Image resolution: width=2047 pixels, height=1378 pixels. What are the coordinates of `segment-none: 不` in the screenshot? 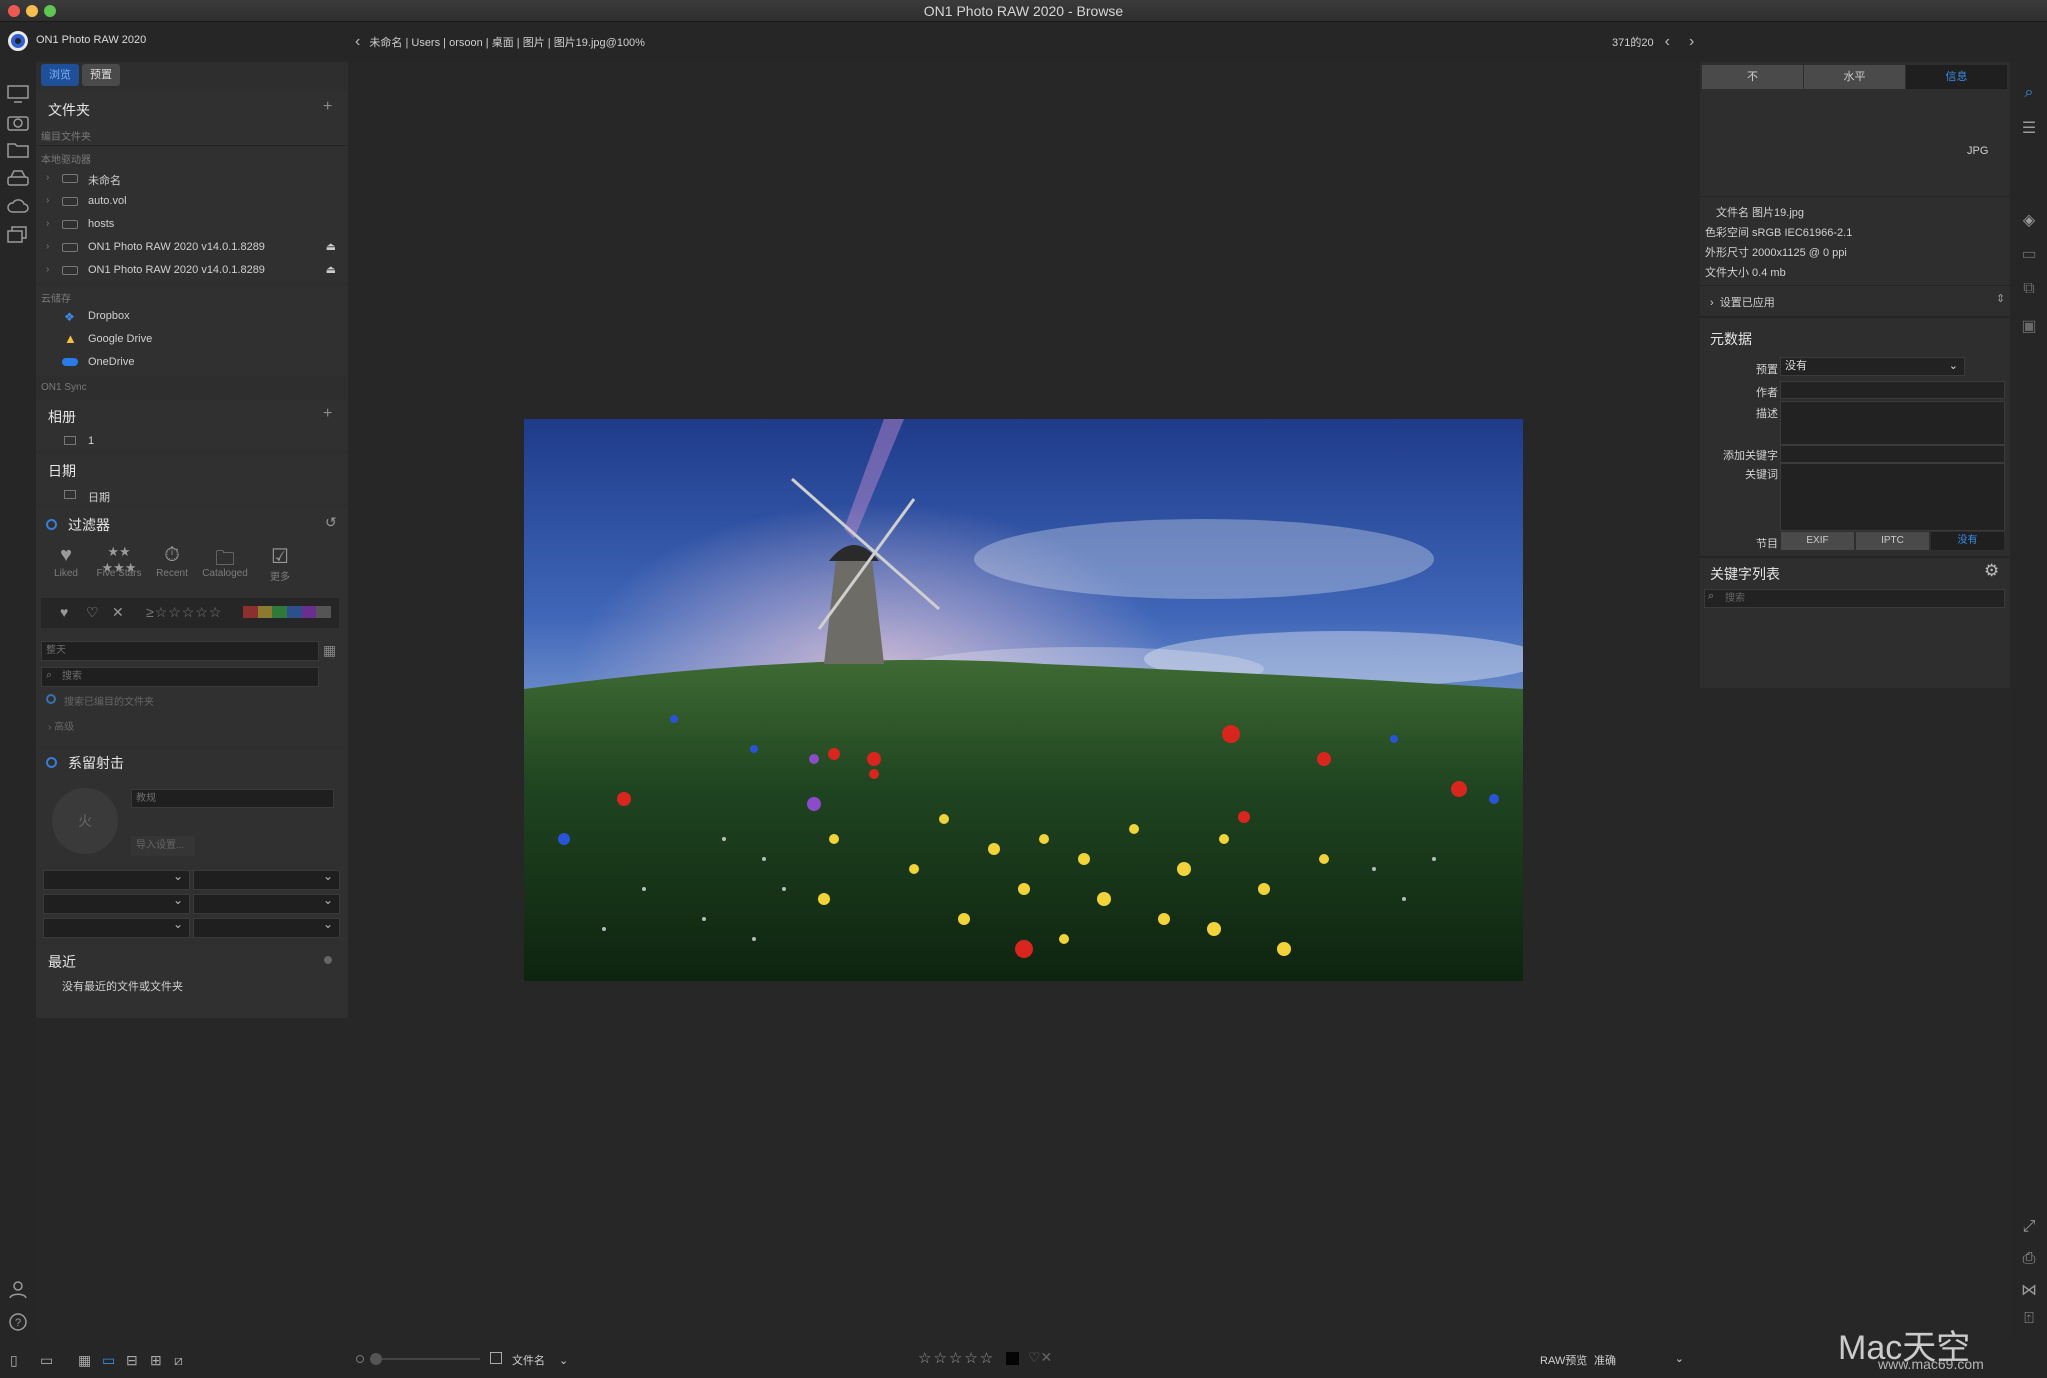 It's located at (1752, 77).